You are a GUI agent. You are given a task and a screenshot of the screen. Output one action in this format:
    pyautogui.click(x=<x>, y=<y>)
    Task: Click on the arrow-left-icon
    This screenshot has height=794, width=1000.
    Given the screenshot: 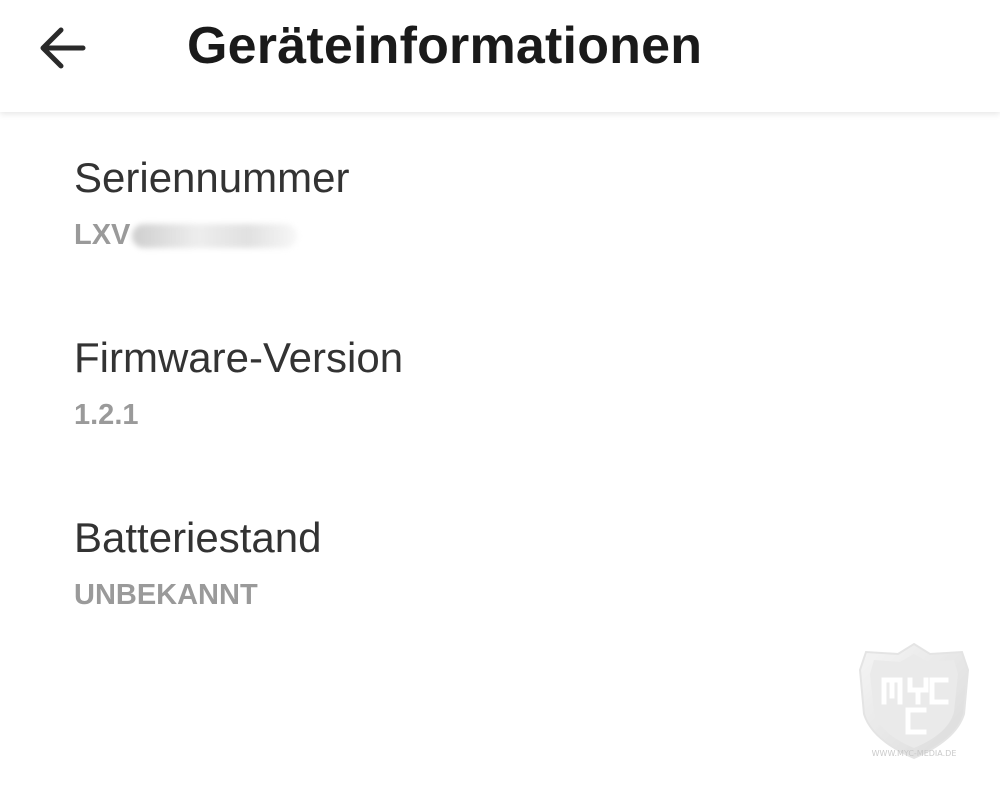 What is the action you would take?
    pyautogui.click(x=63, y=48)
    